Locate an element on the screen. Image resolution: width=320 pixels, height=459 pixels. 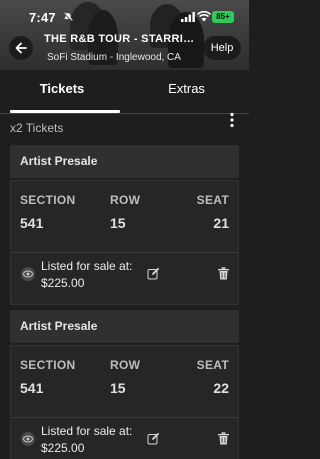
active-tab-indicator is located at coordinates (65, 111).